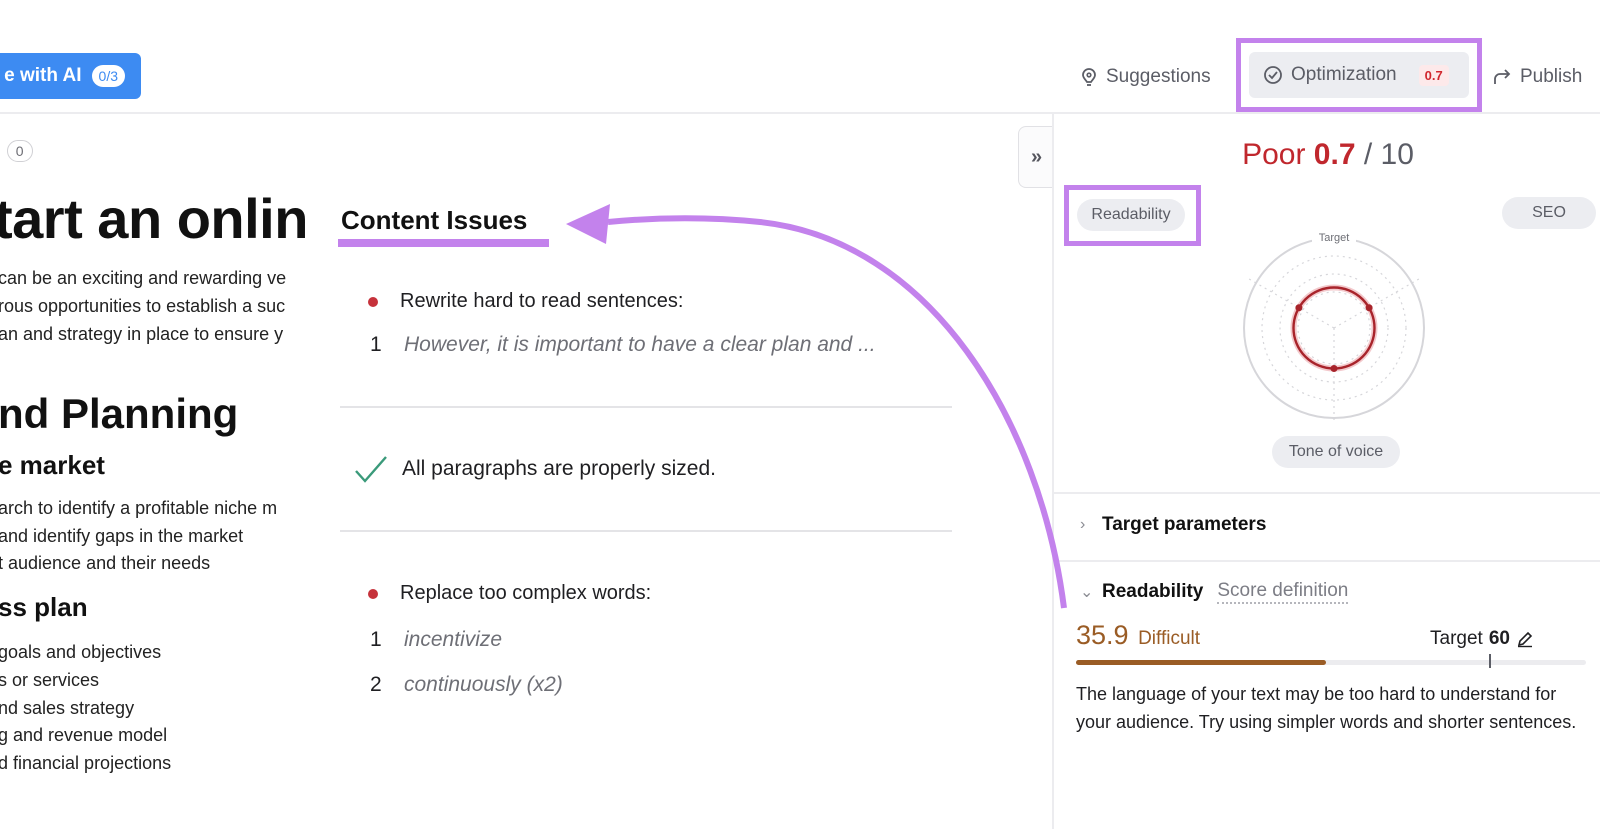 The width and height of the screenshot is (1600, 829). What do you see at coordinates (1502, 76) in the screenshot?
I see `share-arrow-icon` at bounding box center [1502, 76].